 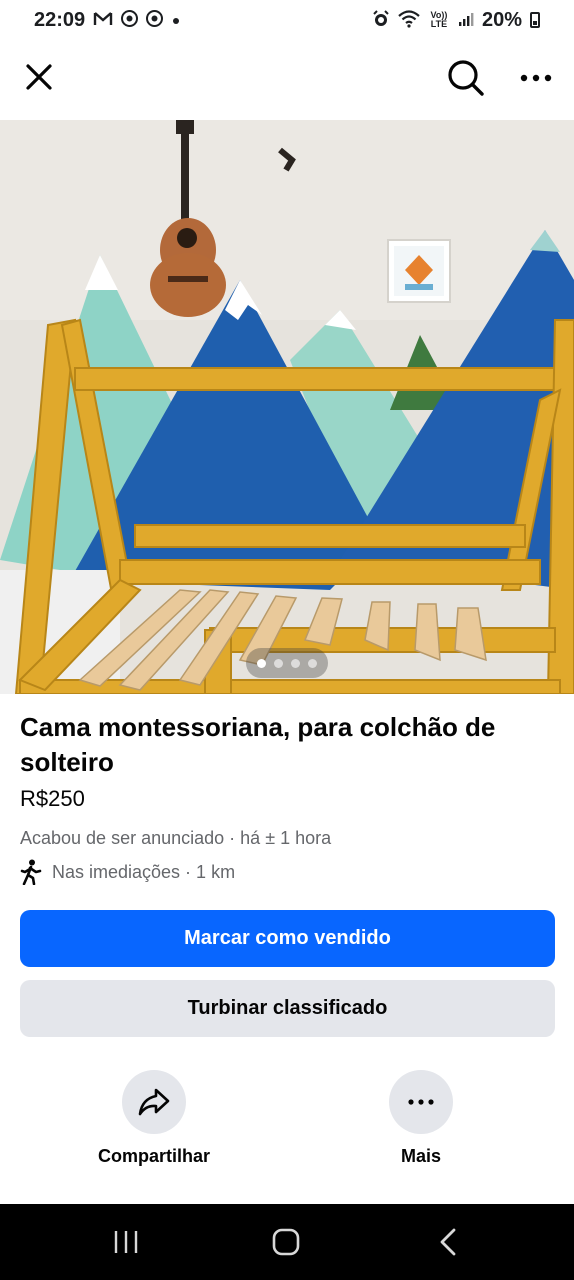 I want to click on back-icon, so click(x=448, y=1242).